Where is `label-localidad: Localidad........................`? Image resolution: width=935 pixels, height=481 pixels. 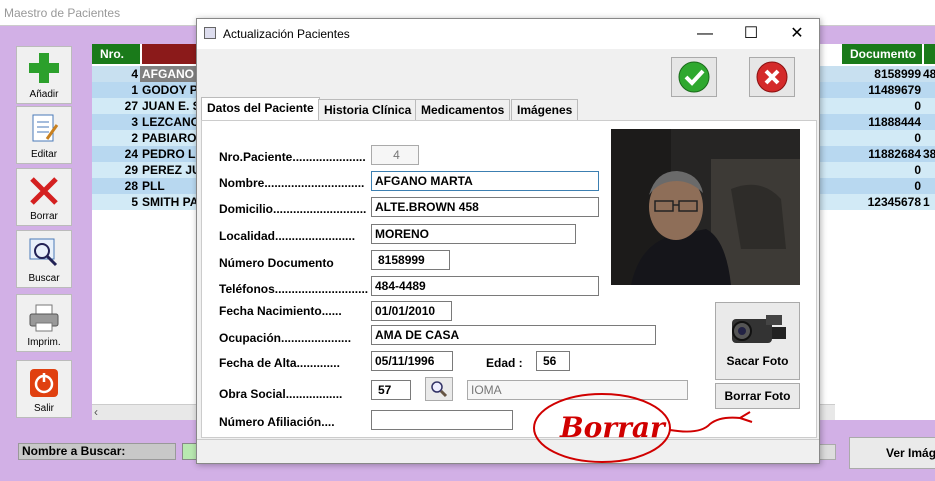
label-localidad: Localidad........................ is located at coordinates (287, 236).